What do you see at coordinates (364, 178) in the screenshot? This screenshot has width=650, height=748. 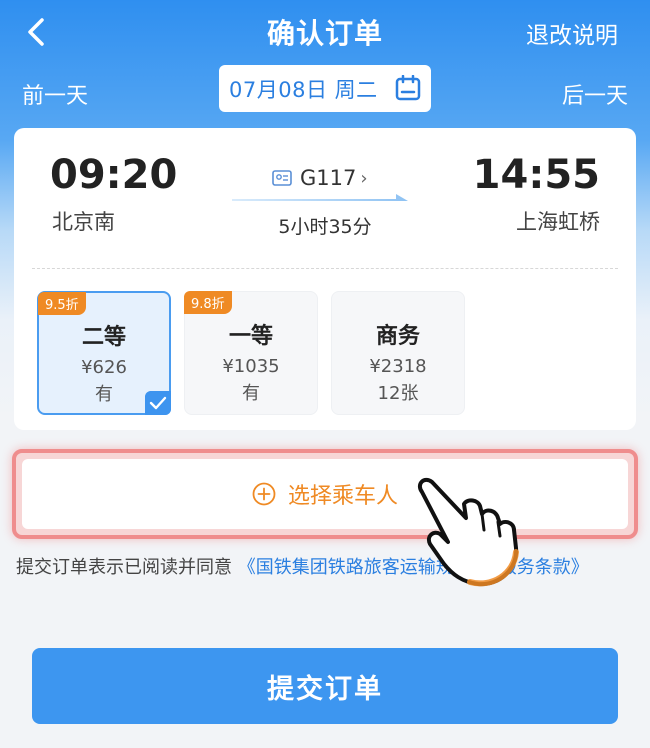 I see `chevron-right-icon: ›` at bounding box center [364, 178].